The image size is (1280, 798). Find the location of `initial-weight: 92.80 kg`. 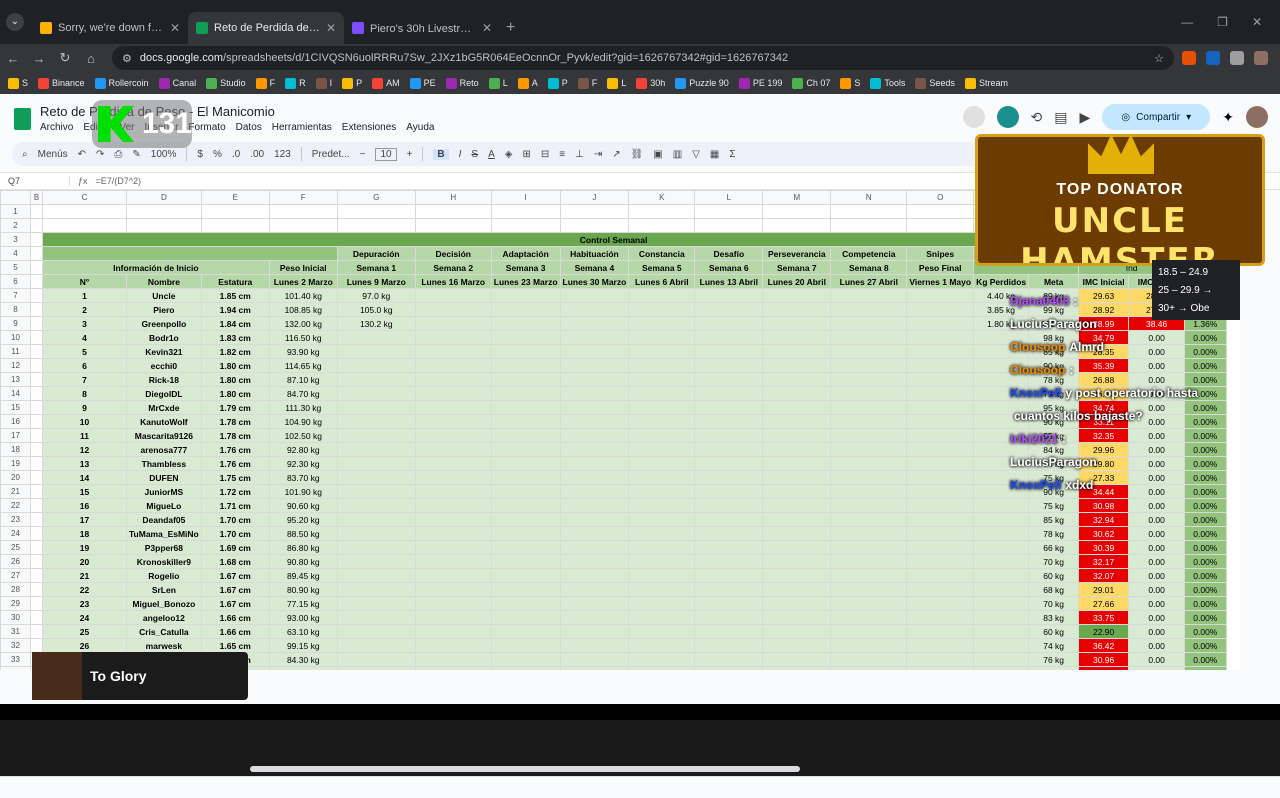

initial-weight: 92.80 kg is located at coordinates (303, 449).